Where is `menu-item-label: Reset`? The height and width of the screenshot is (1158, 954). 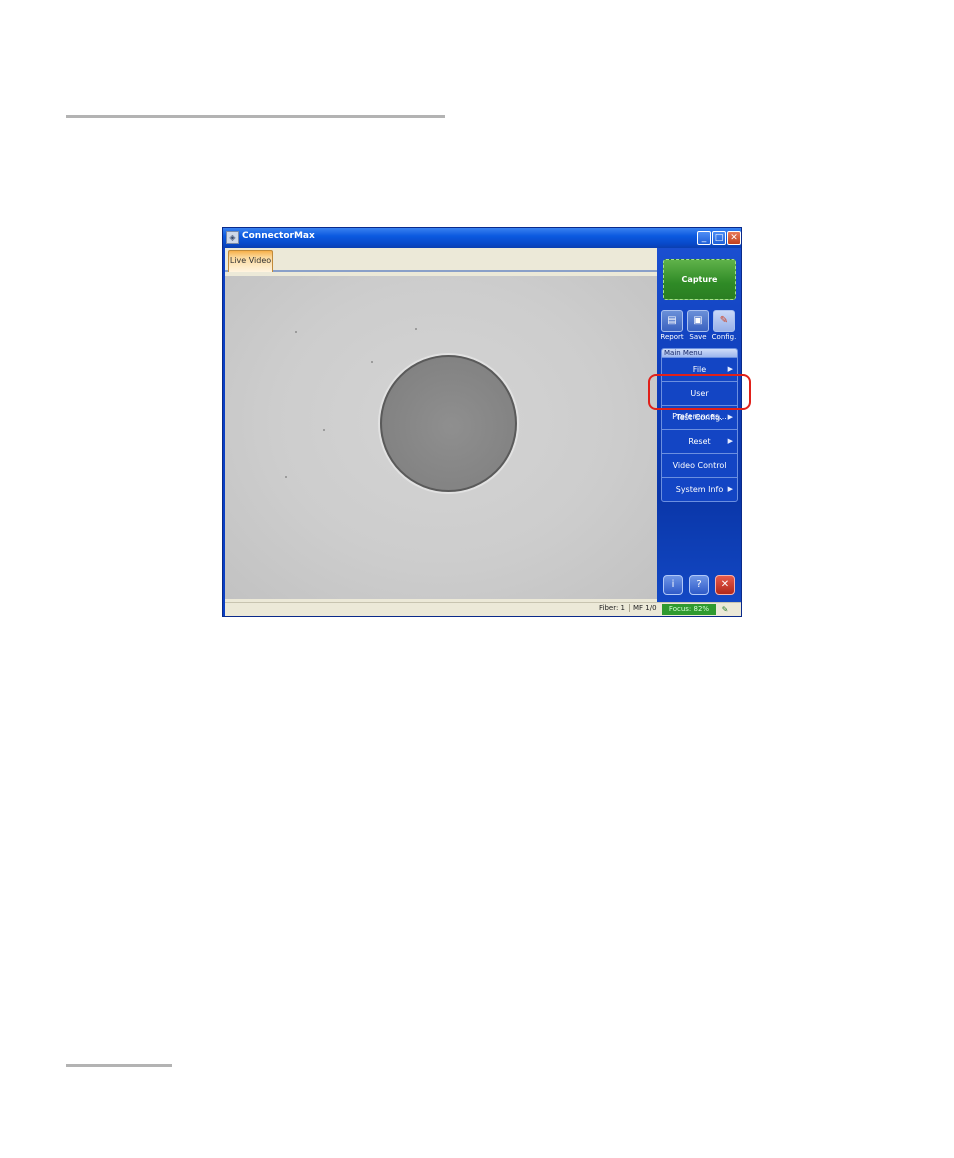
menu-item-label: Reset is located at coordinates (699, 441).